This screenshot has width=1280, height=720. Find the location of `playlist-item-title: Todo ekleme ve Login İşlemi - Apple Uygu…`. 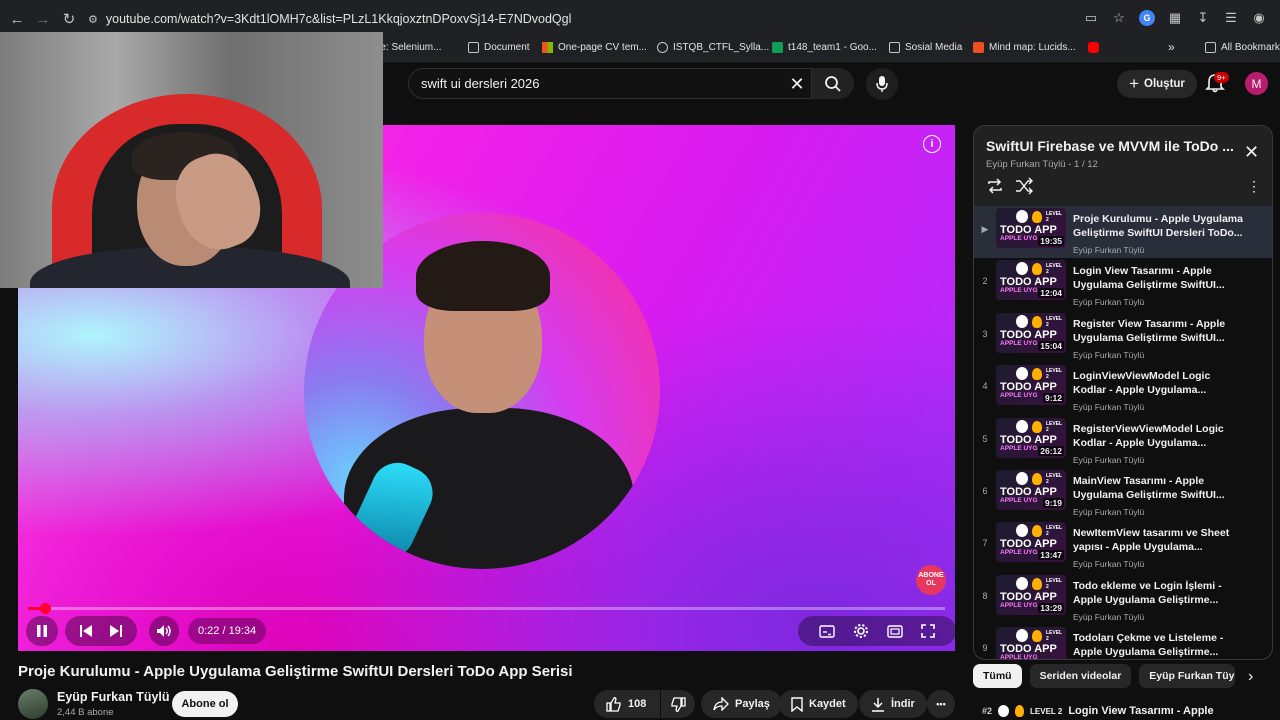

playlist-item-title: Todo ekleme ve Login İşlemi - Apple Uygu… is located at coordinates (1158, 593).